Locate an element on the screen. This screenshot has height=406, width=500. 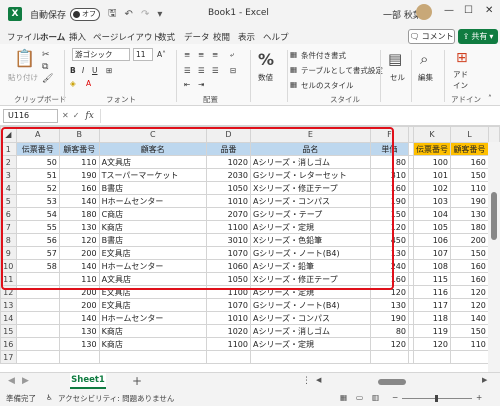
grid-cell: 180 is located at coordinates (79, 214).